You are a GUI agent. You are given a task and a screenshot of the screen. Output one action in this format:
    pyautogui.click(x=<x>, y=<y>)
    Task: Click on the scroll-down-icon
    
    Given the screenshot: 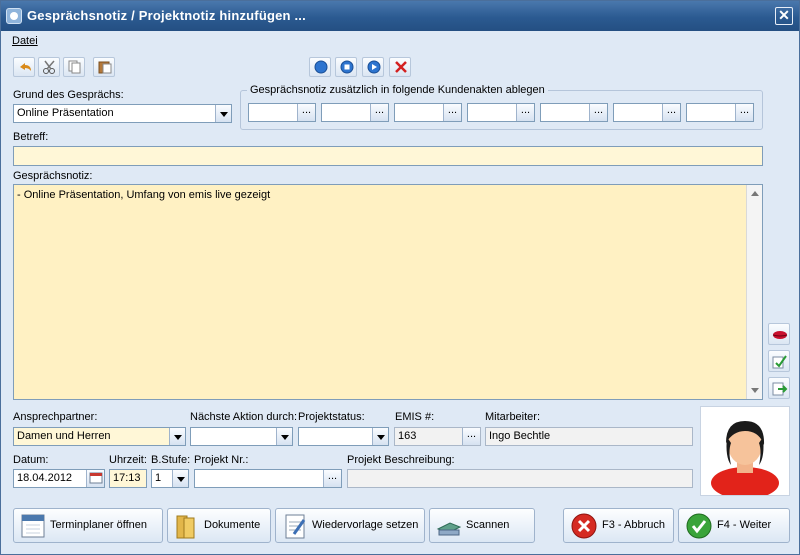 What is the action you would take?
    pyautogui.click(x=755, y=390)
    